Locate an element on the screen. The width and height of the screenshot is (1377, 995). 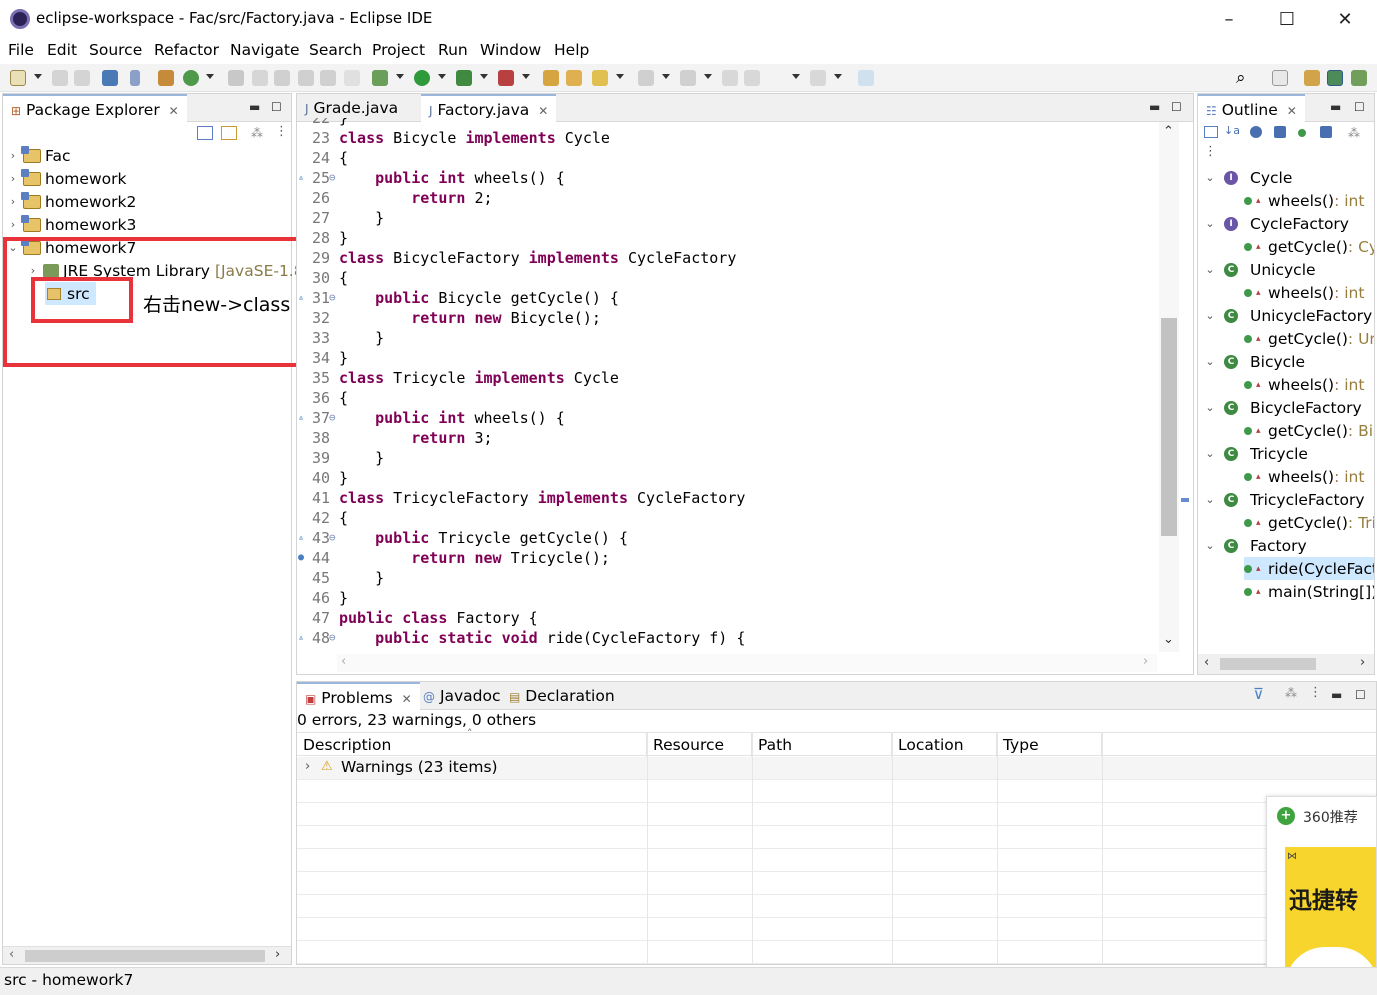
hide-fields-icon is located at coordinates (1256, 132).